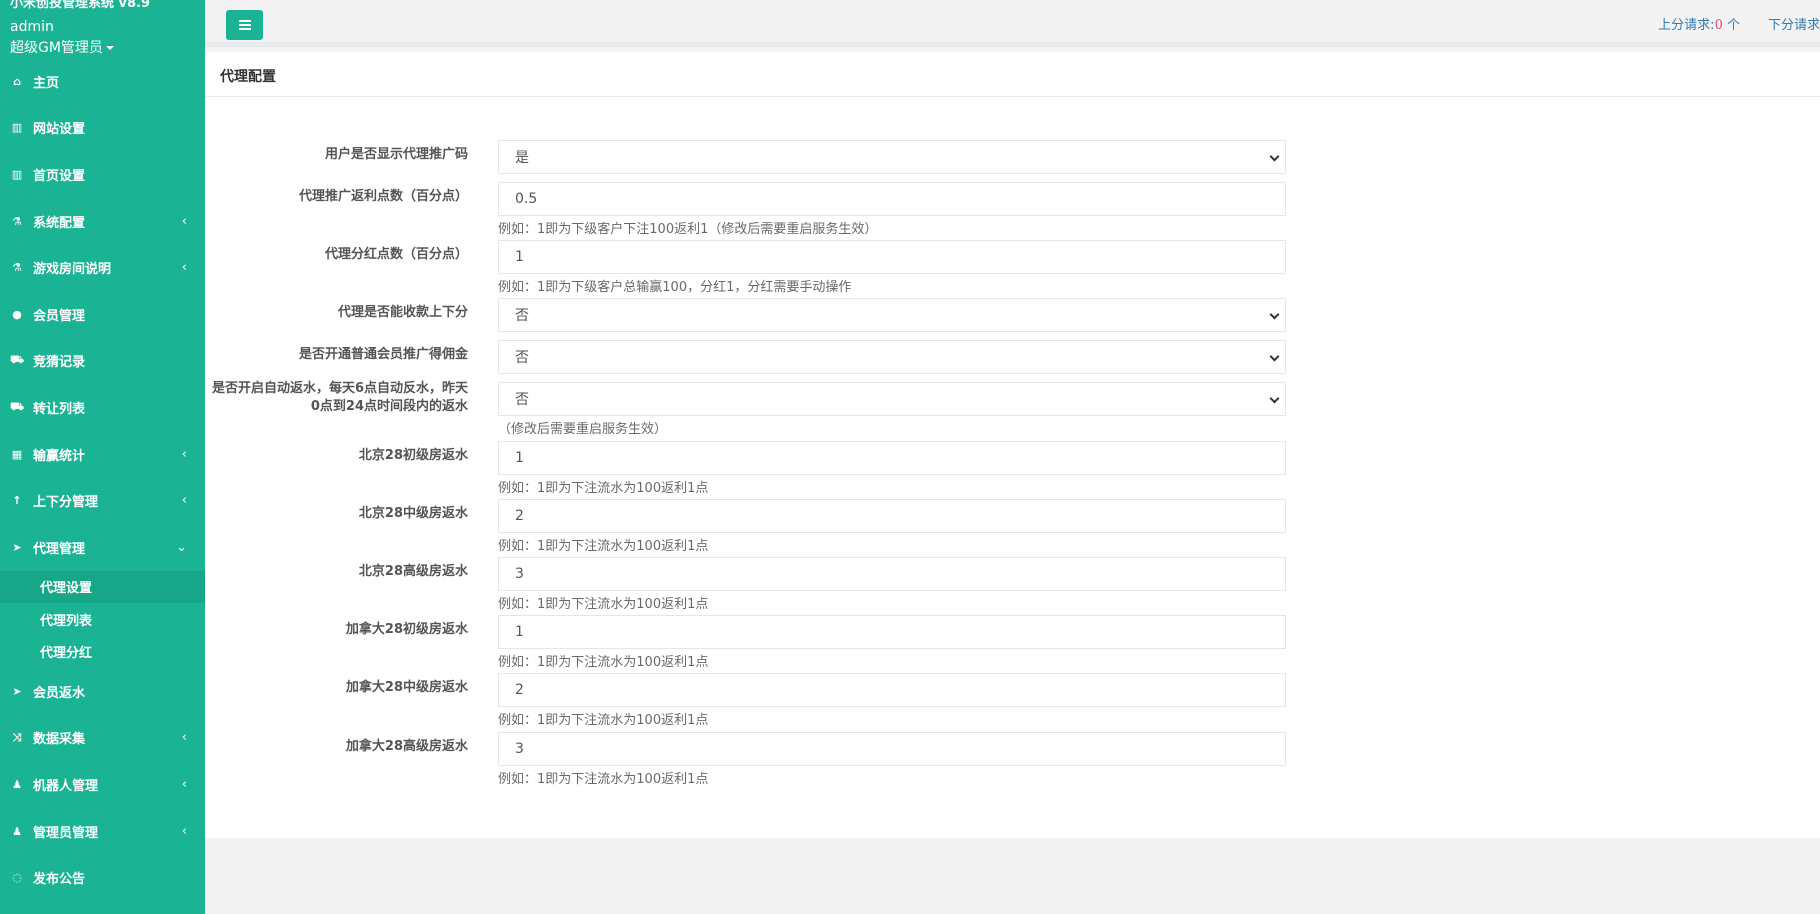 This screenshot has height=914, width=1820. I want to click on sidebar-item-label: 首页设置, so click(59, 176).